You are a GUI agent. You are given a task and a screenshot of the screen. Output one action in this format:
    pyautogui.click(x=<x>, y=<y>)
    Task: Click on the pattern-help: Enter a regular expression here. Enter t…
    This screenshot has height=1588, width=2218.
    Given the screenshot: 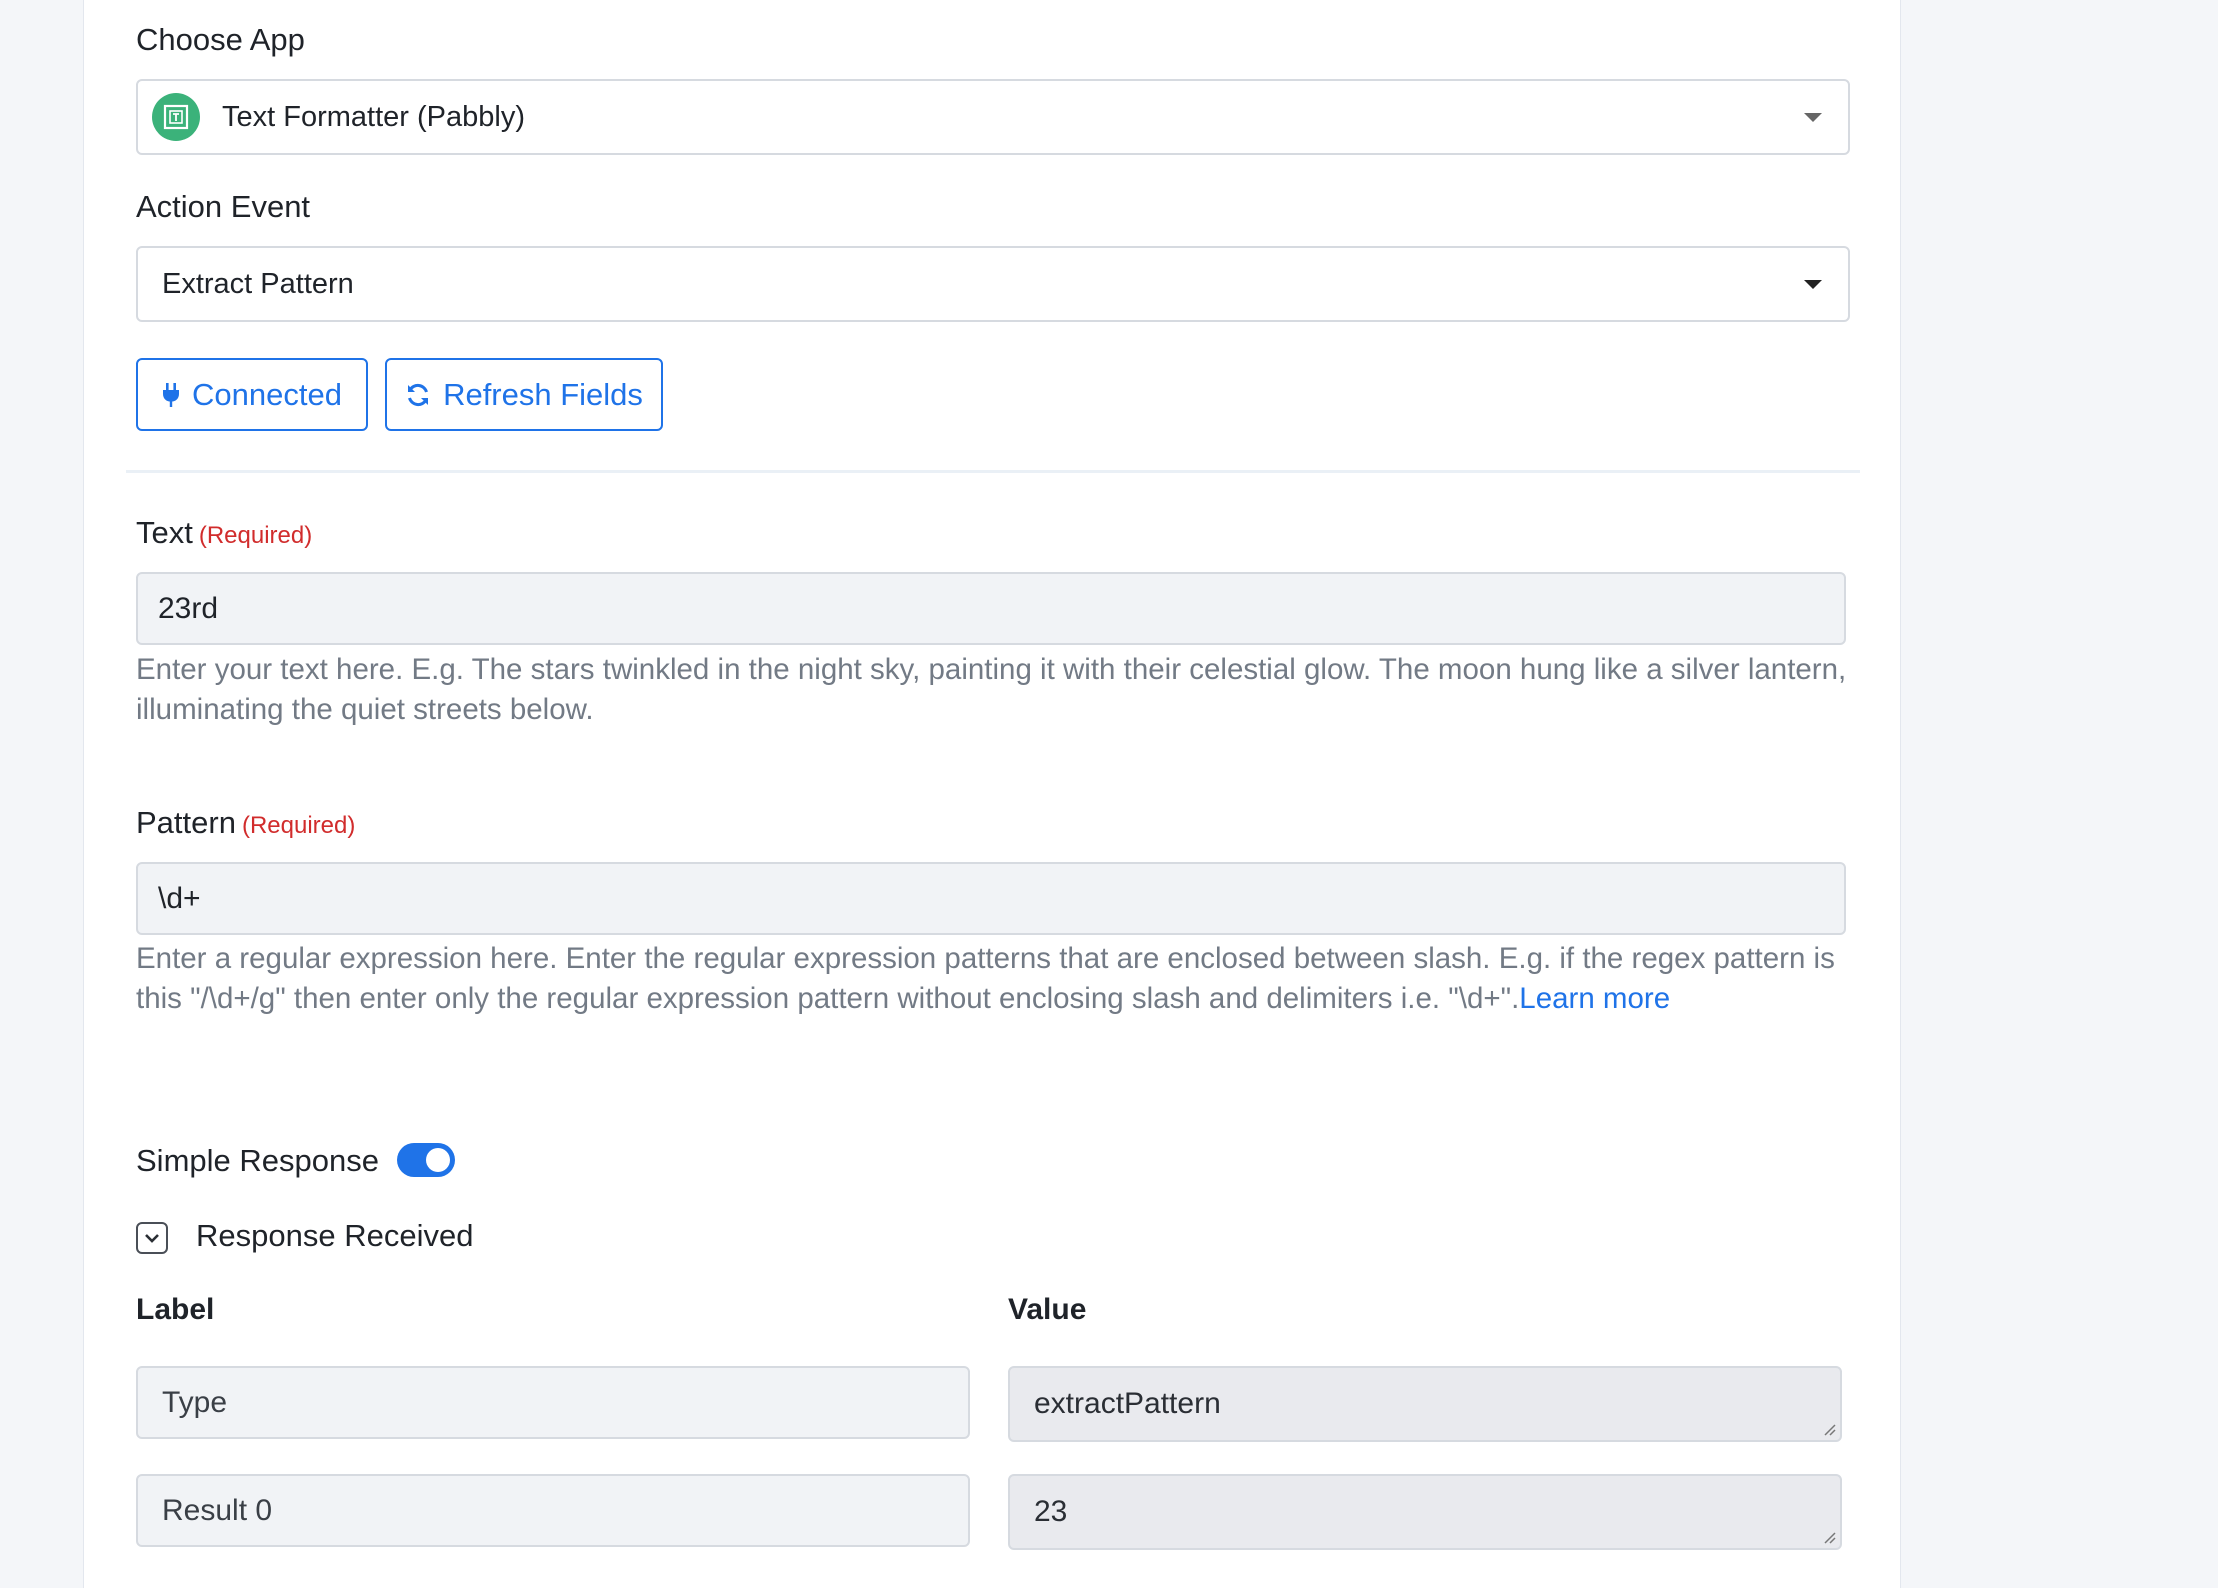 What is the action you would take?
    pyautogui.click(x=994, y=979)
    